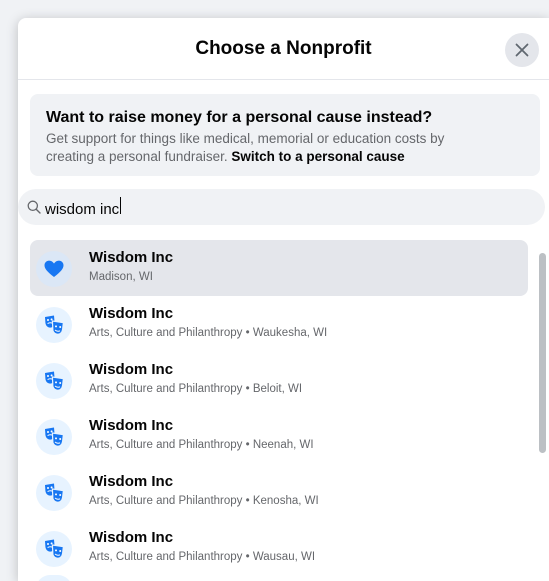 The height and width of the screenshot is (581, 549). I want to click on heart-icon, so click(54, 269).